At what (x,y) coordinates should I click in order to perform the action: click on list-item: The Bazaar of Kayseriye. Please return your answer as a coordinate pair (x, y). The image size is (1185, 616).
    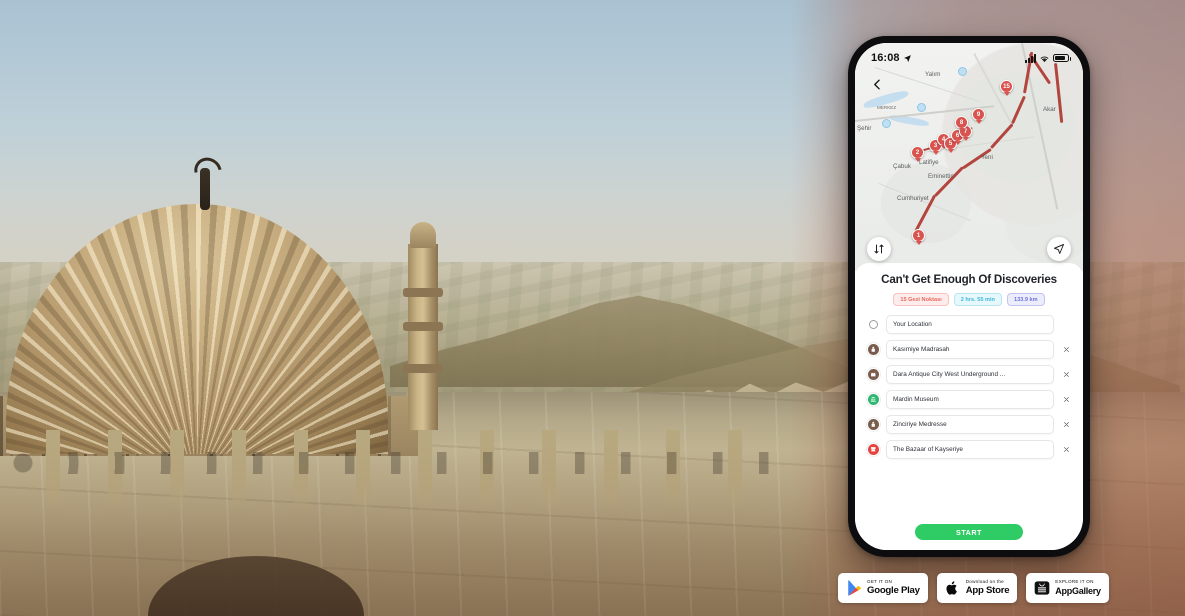
    Looking at the image, I should click on (969, 450).